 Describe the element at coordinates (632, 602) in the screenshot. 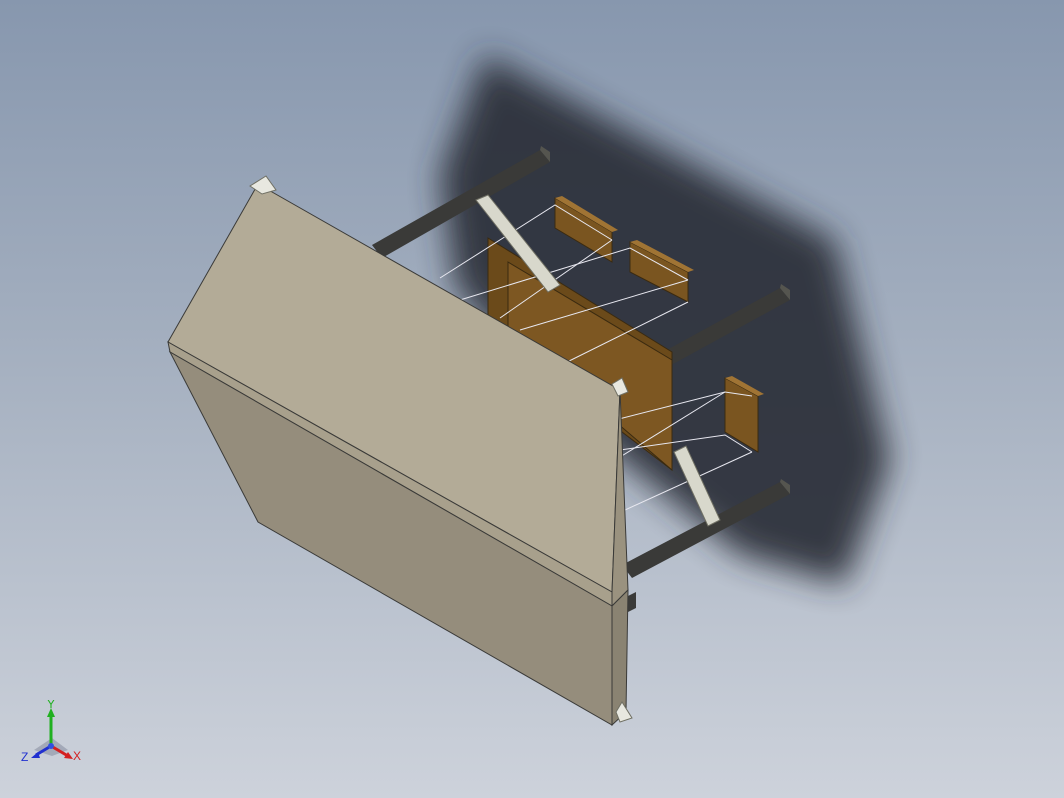

I see `leg-stub` at that location.